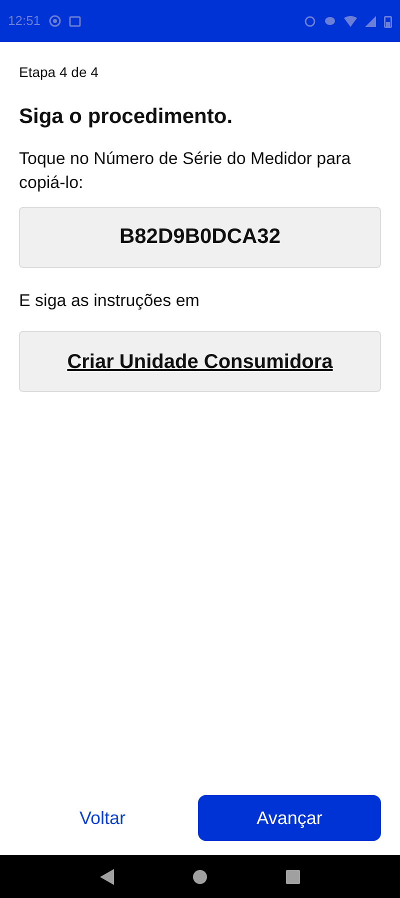 The height and width of the screenshot is (898, 400). Describe the element at coordinates (59, 72) in the screenshot. I see `step-indicator: Etapa 4 de 4` at that location.